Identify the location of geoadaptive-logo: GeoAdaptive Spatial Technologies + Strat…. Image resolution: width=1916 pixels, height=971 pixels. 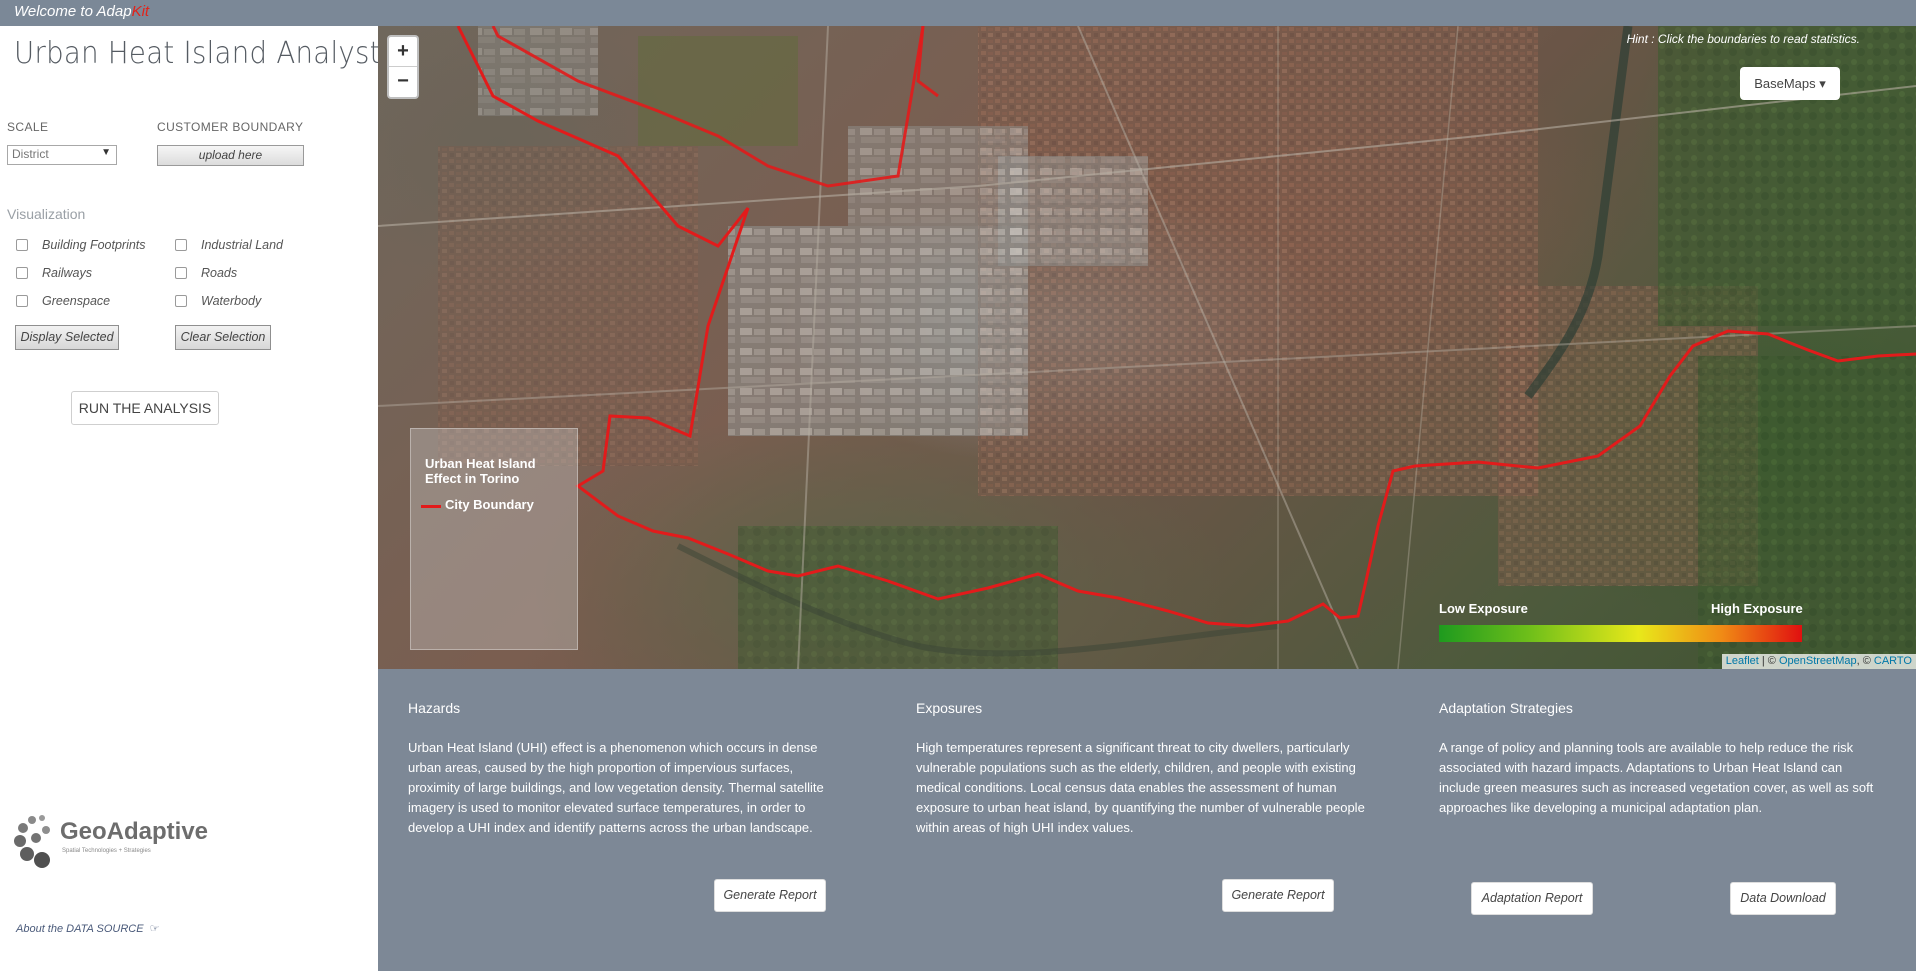
(111, 845).